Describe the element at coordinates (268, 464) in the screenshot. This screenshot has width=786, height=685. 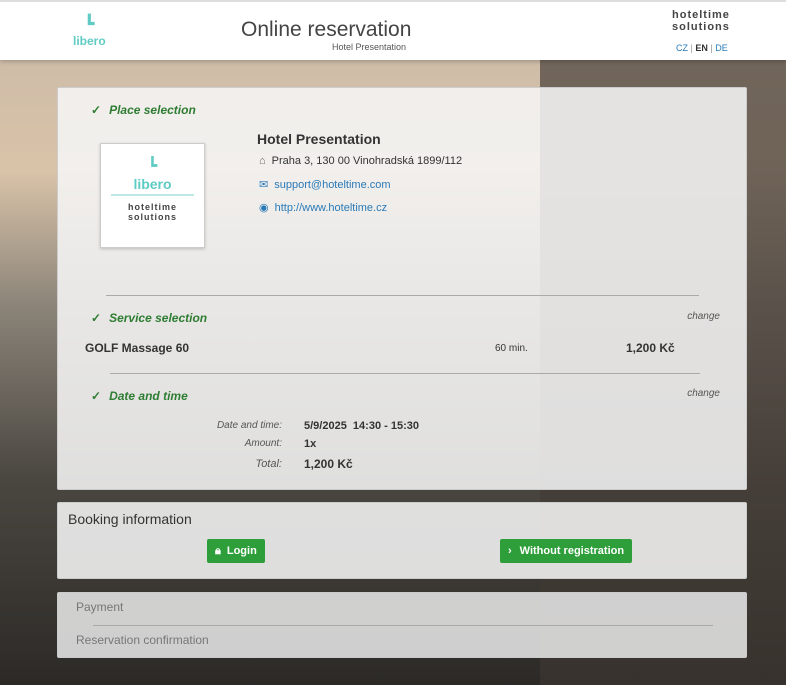
I see `total-label: Total:` at that location.